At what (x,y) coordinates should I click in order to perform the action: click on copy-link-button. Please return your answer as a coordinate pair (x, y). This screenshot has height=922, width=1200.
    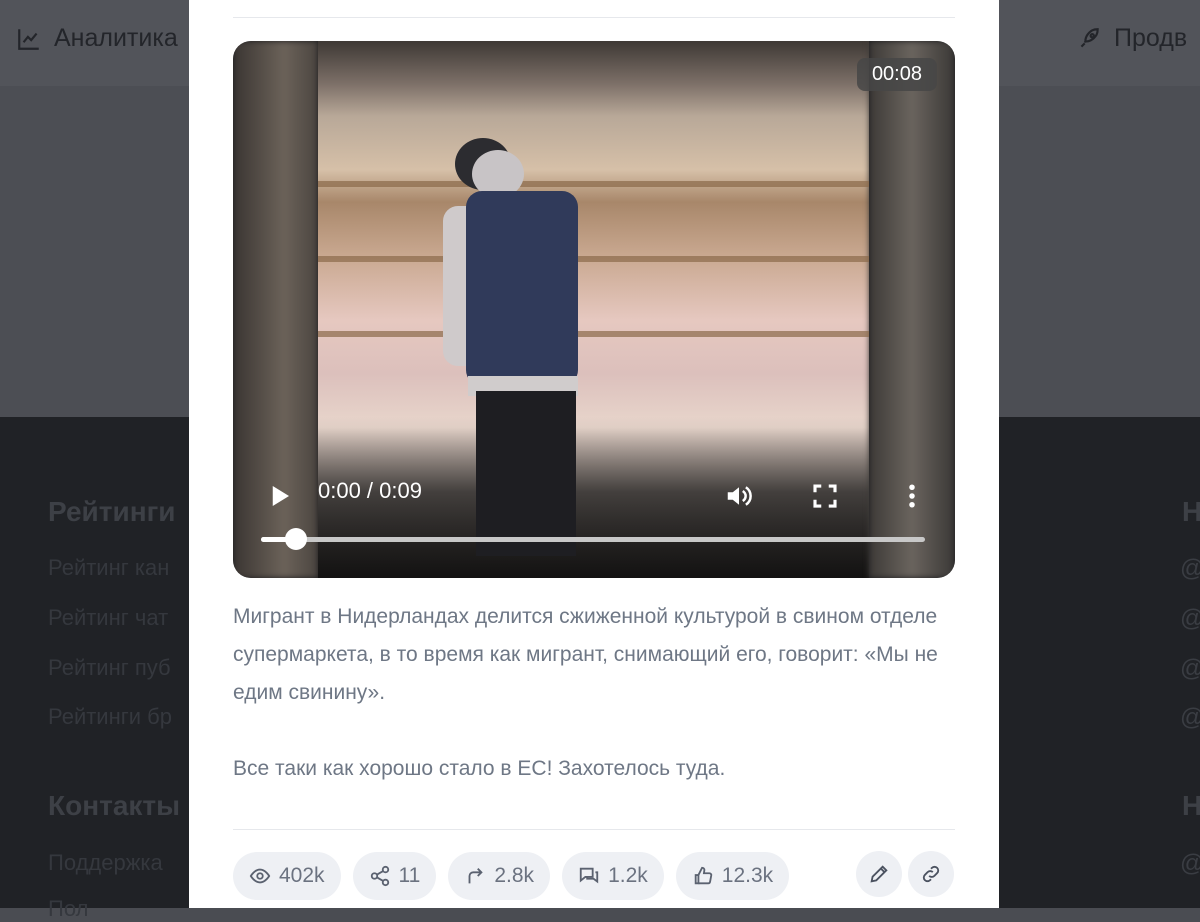
    Looking at the image, I should click on (931, 874).